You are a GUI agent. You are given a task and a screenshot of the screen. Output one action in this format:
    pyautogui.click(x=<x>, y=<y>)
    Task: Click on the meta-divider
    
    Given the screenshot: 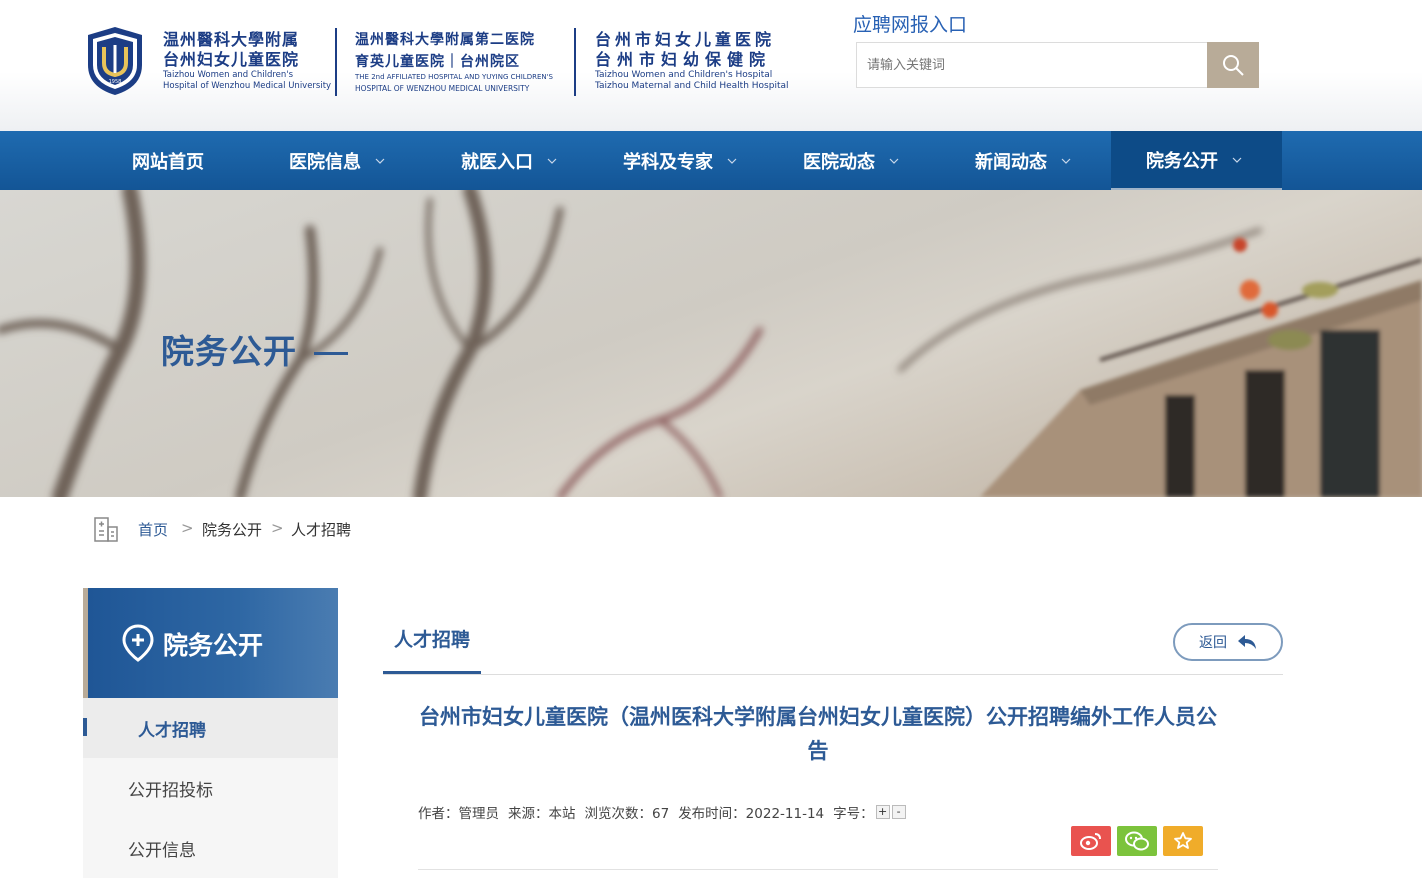 What is the action you would take?
    pyautogui.click(x=818, y=869)
    